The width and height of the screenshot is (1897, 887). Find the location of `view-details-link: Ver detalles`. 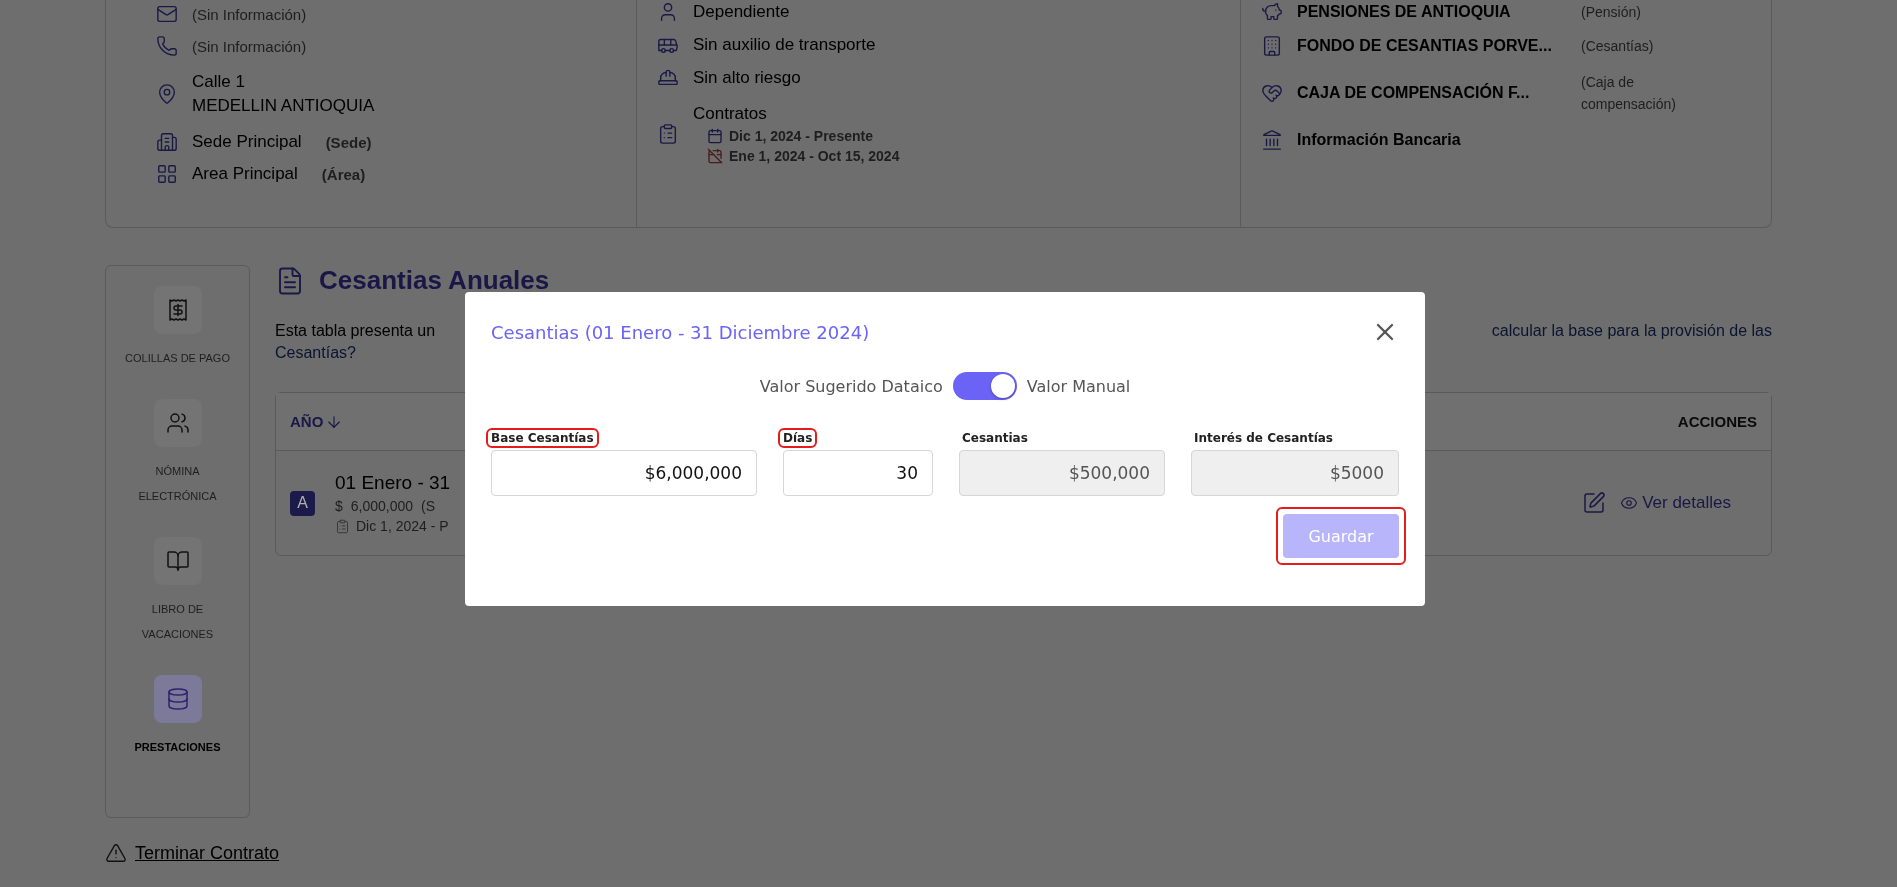

view-details-link: Ver detalles is located at coordinates (1675, 503).